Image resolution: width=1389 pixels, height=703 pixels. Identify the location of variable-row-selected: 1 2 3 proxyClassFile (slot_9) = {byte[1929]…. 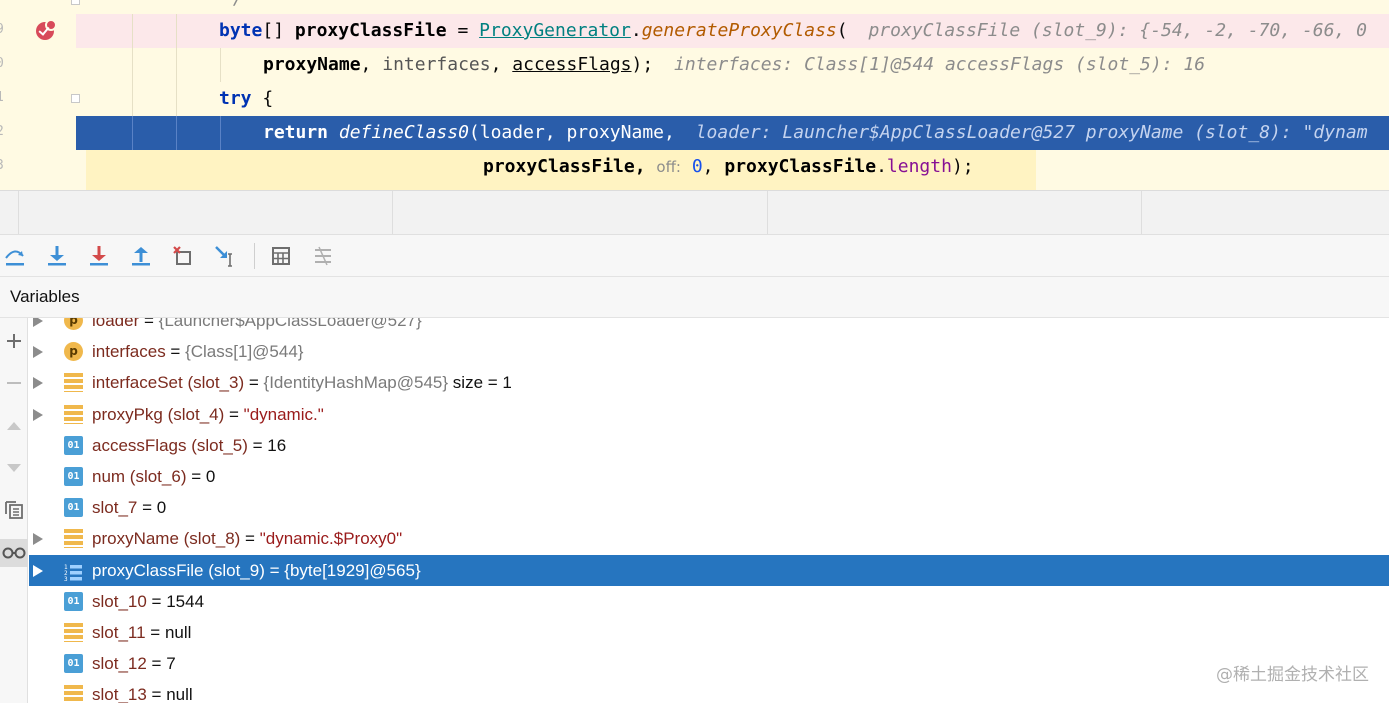
(709, 570).